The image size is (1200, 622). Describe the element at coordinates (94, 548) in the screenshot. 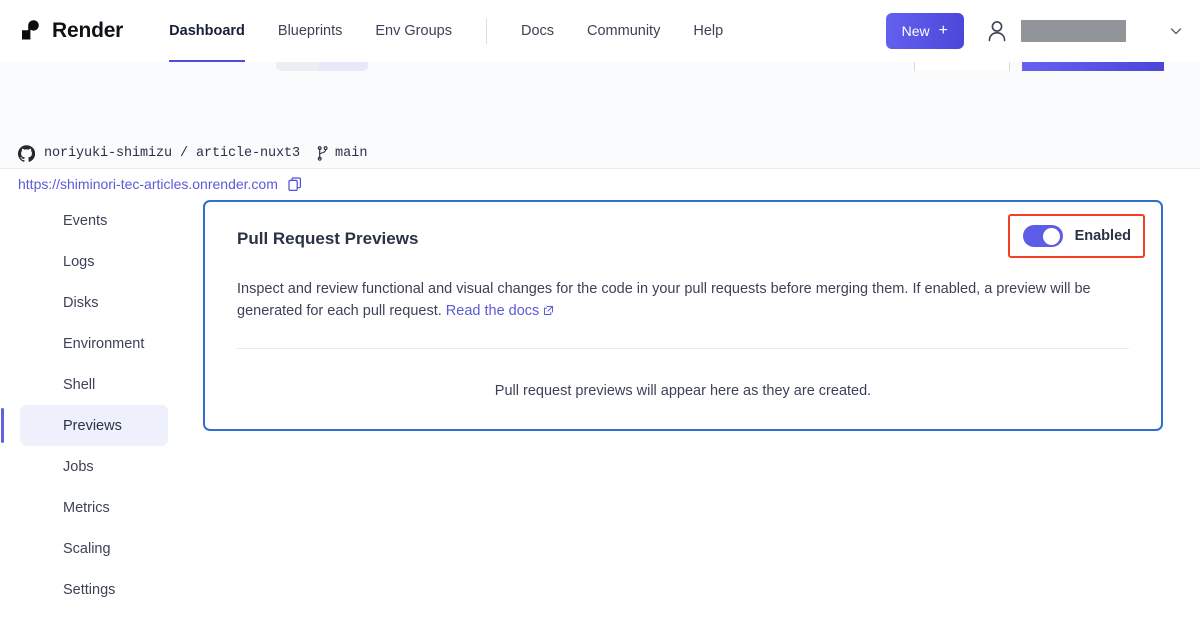

I see `sidebar-item-scaling: Scaling` at that location.